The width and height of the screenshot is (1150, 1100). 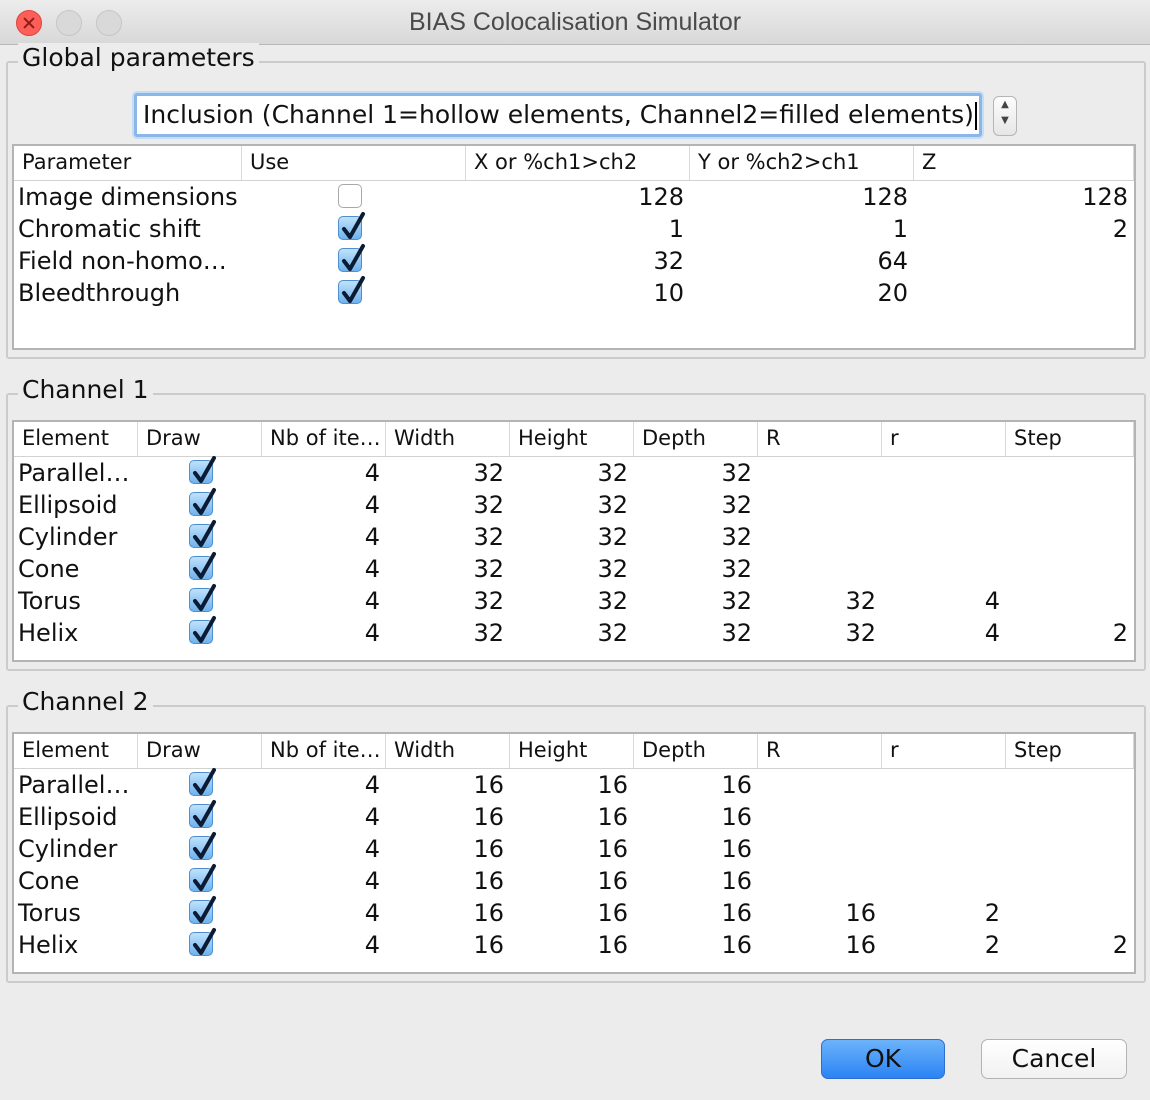 What do you see at coordinates (1005, 121) in the screenshot?
I see `spinner-down-icon: ▼` at bounding box center [1005, 121].